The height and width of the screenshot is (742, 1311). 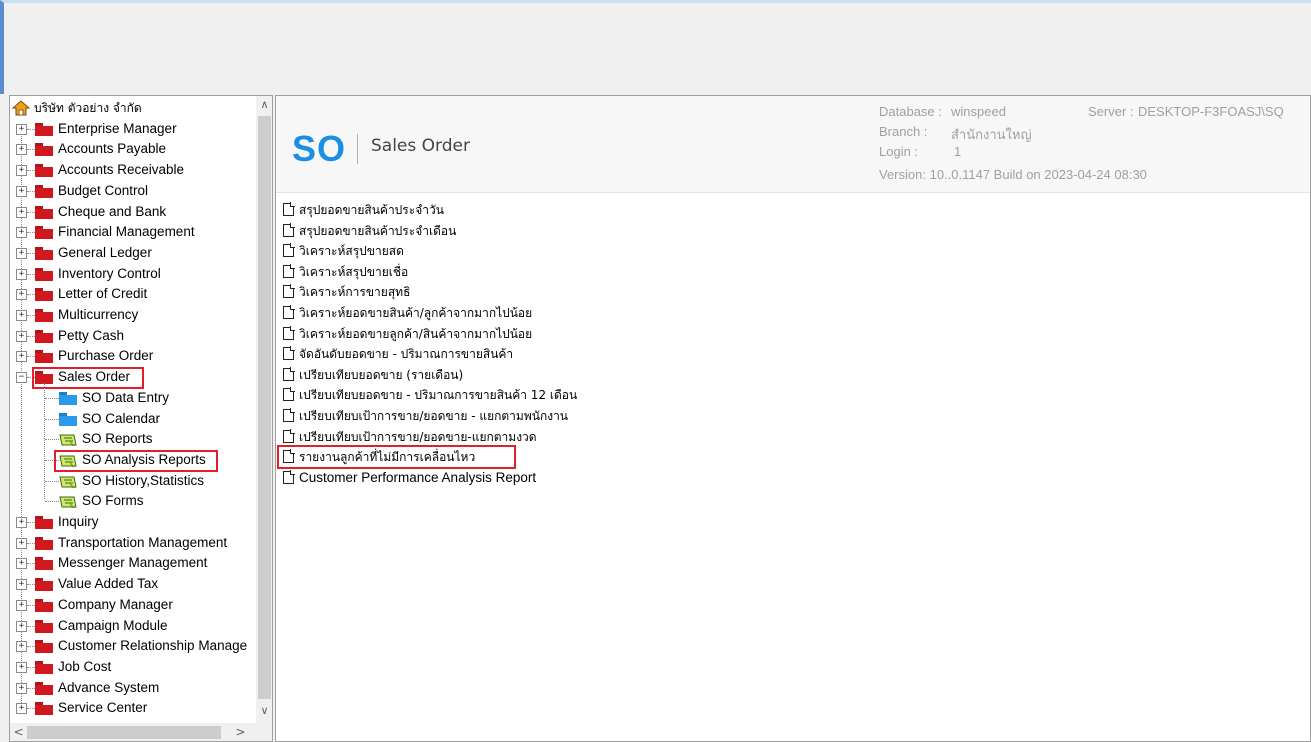 I want to click on tree-item-general-ledger: + General Ledger, so click(x=132, y=253).